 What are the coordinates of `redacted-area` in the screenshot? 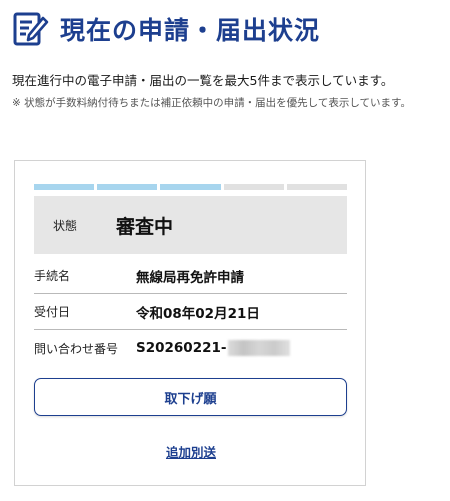 It's located at (259, 348).